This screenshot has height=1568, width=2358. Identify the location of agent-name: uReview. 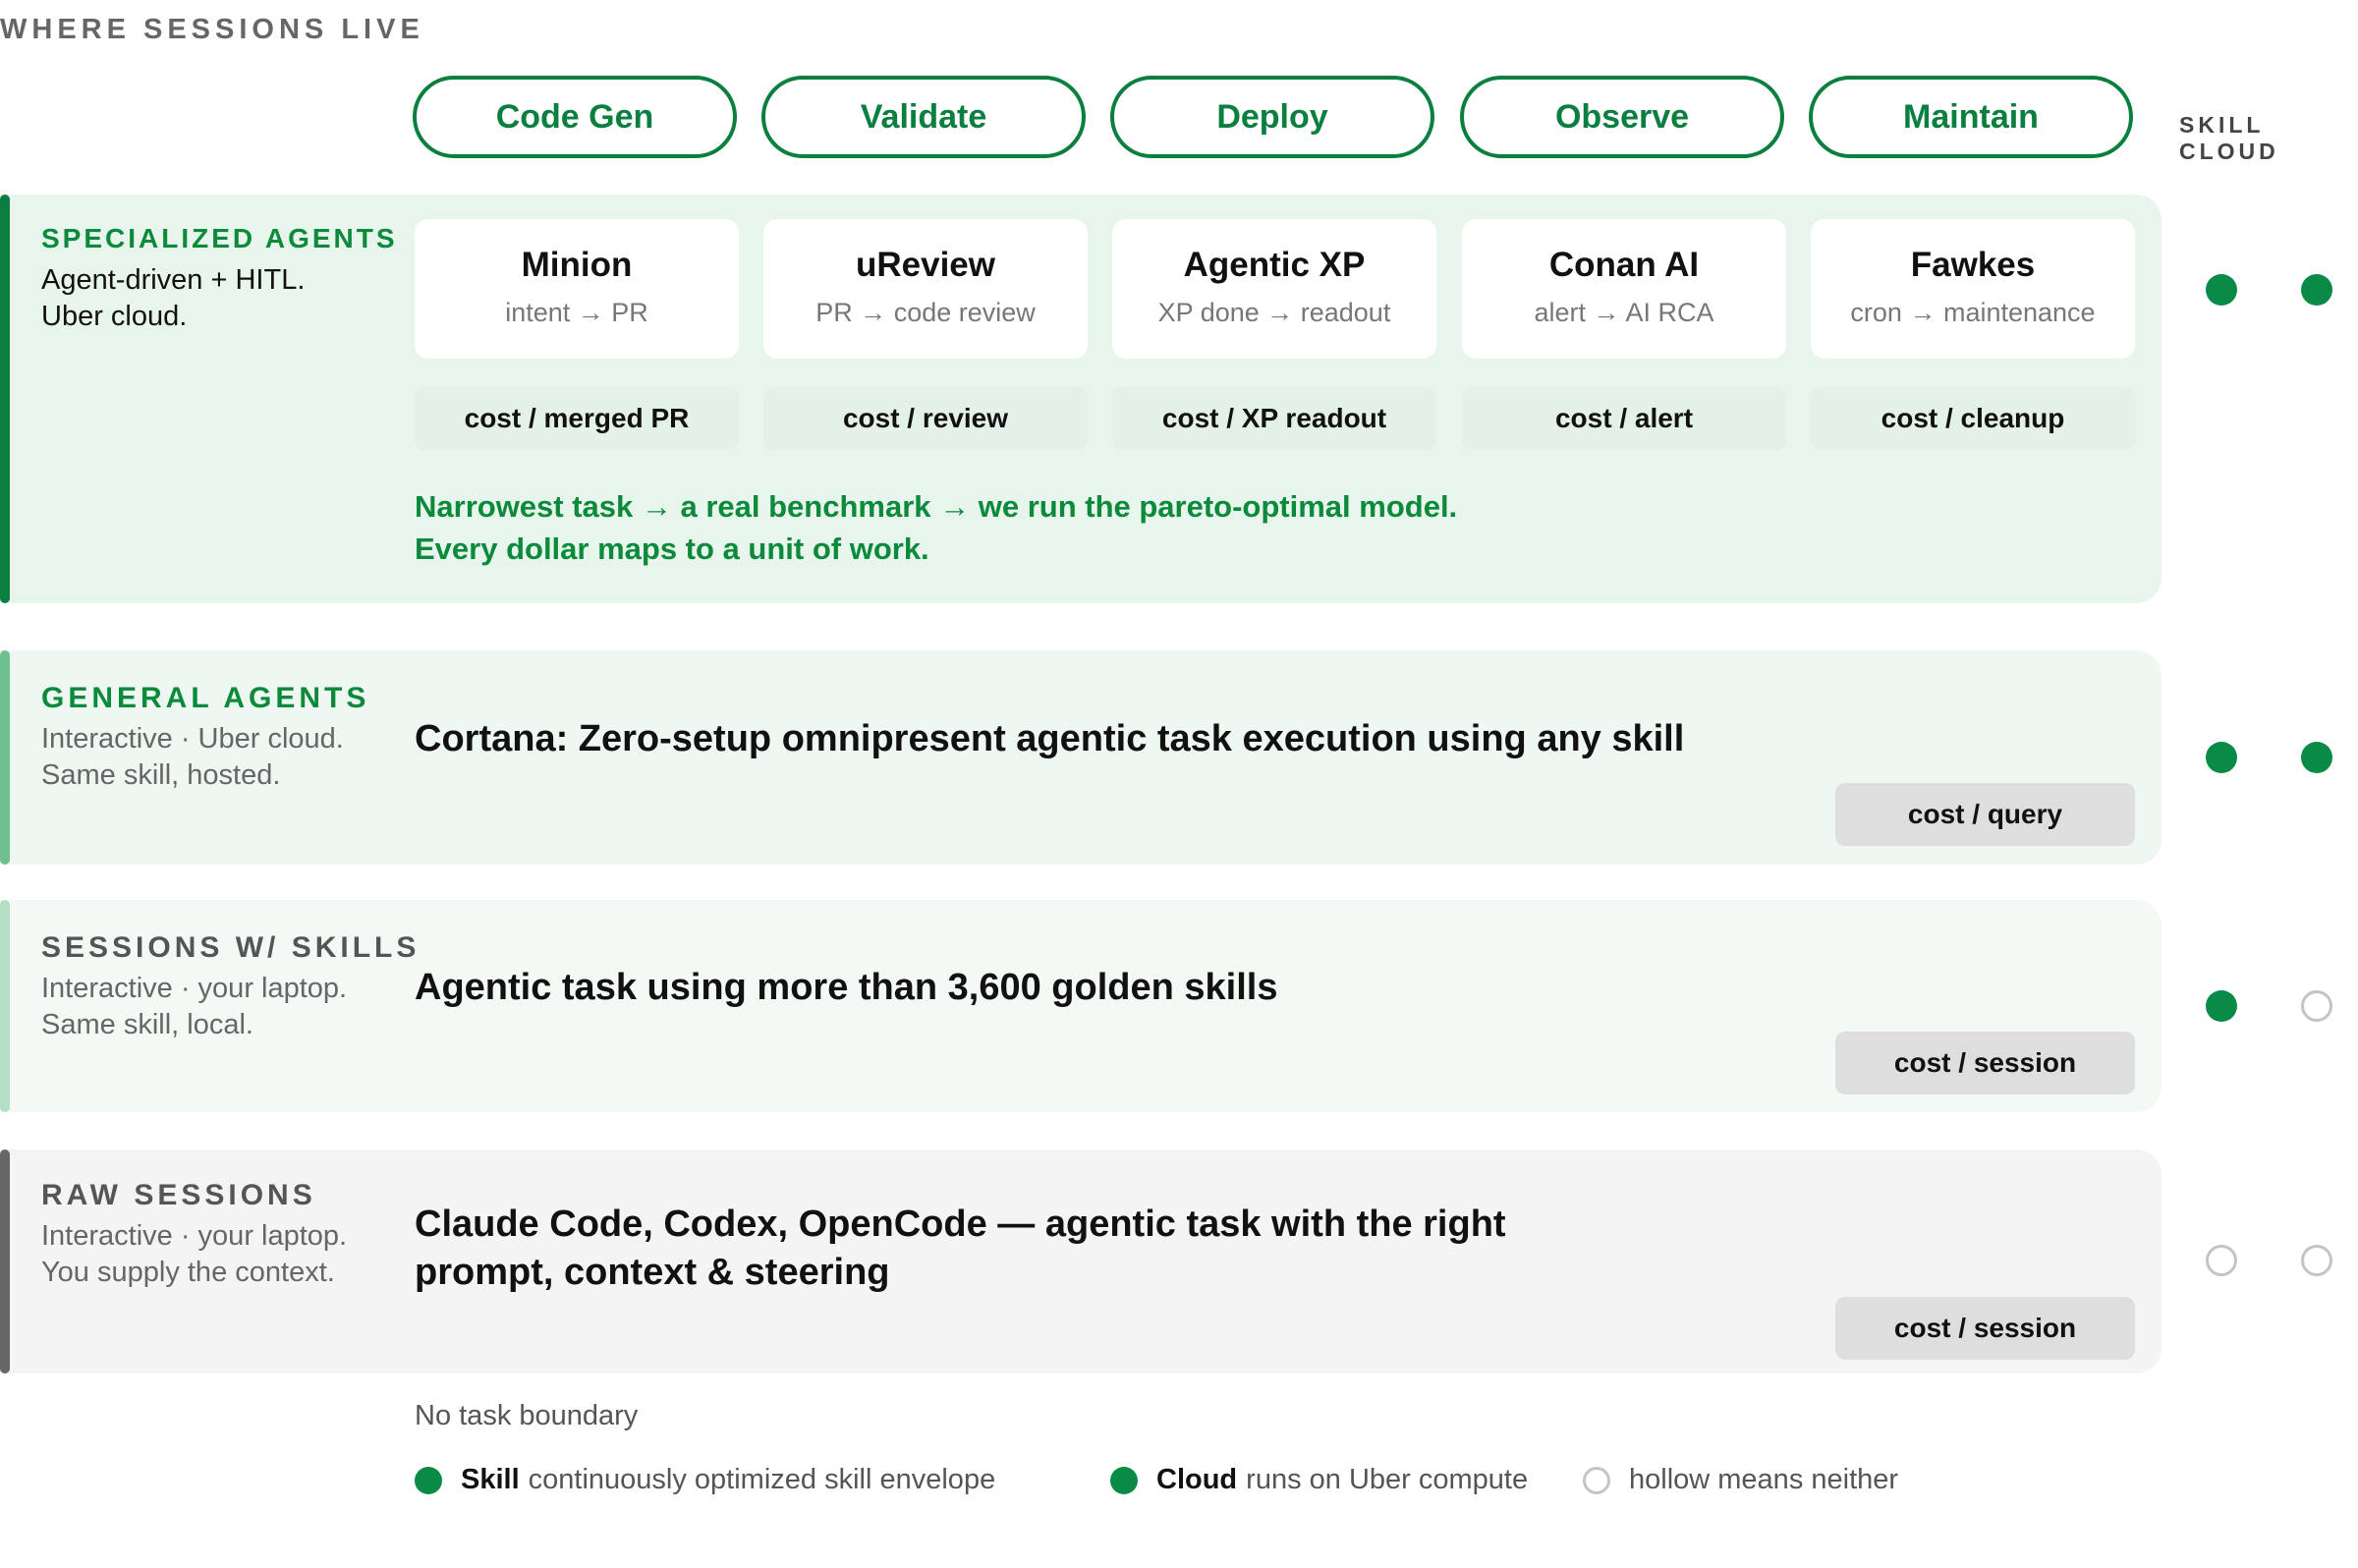
(926, 265).